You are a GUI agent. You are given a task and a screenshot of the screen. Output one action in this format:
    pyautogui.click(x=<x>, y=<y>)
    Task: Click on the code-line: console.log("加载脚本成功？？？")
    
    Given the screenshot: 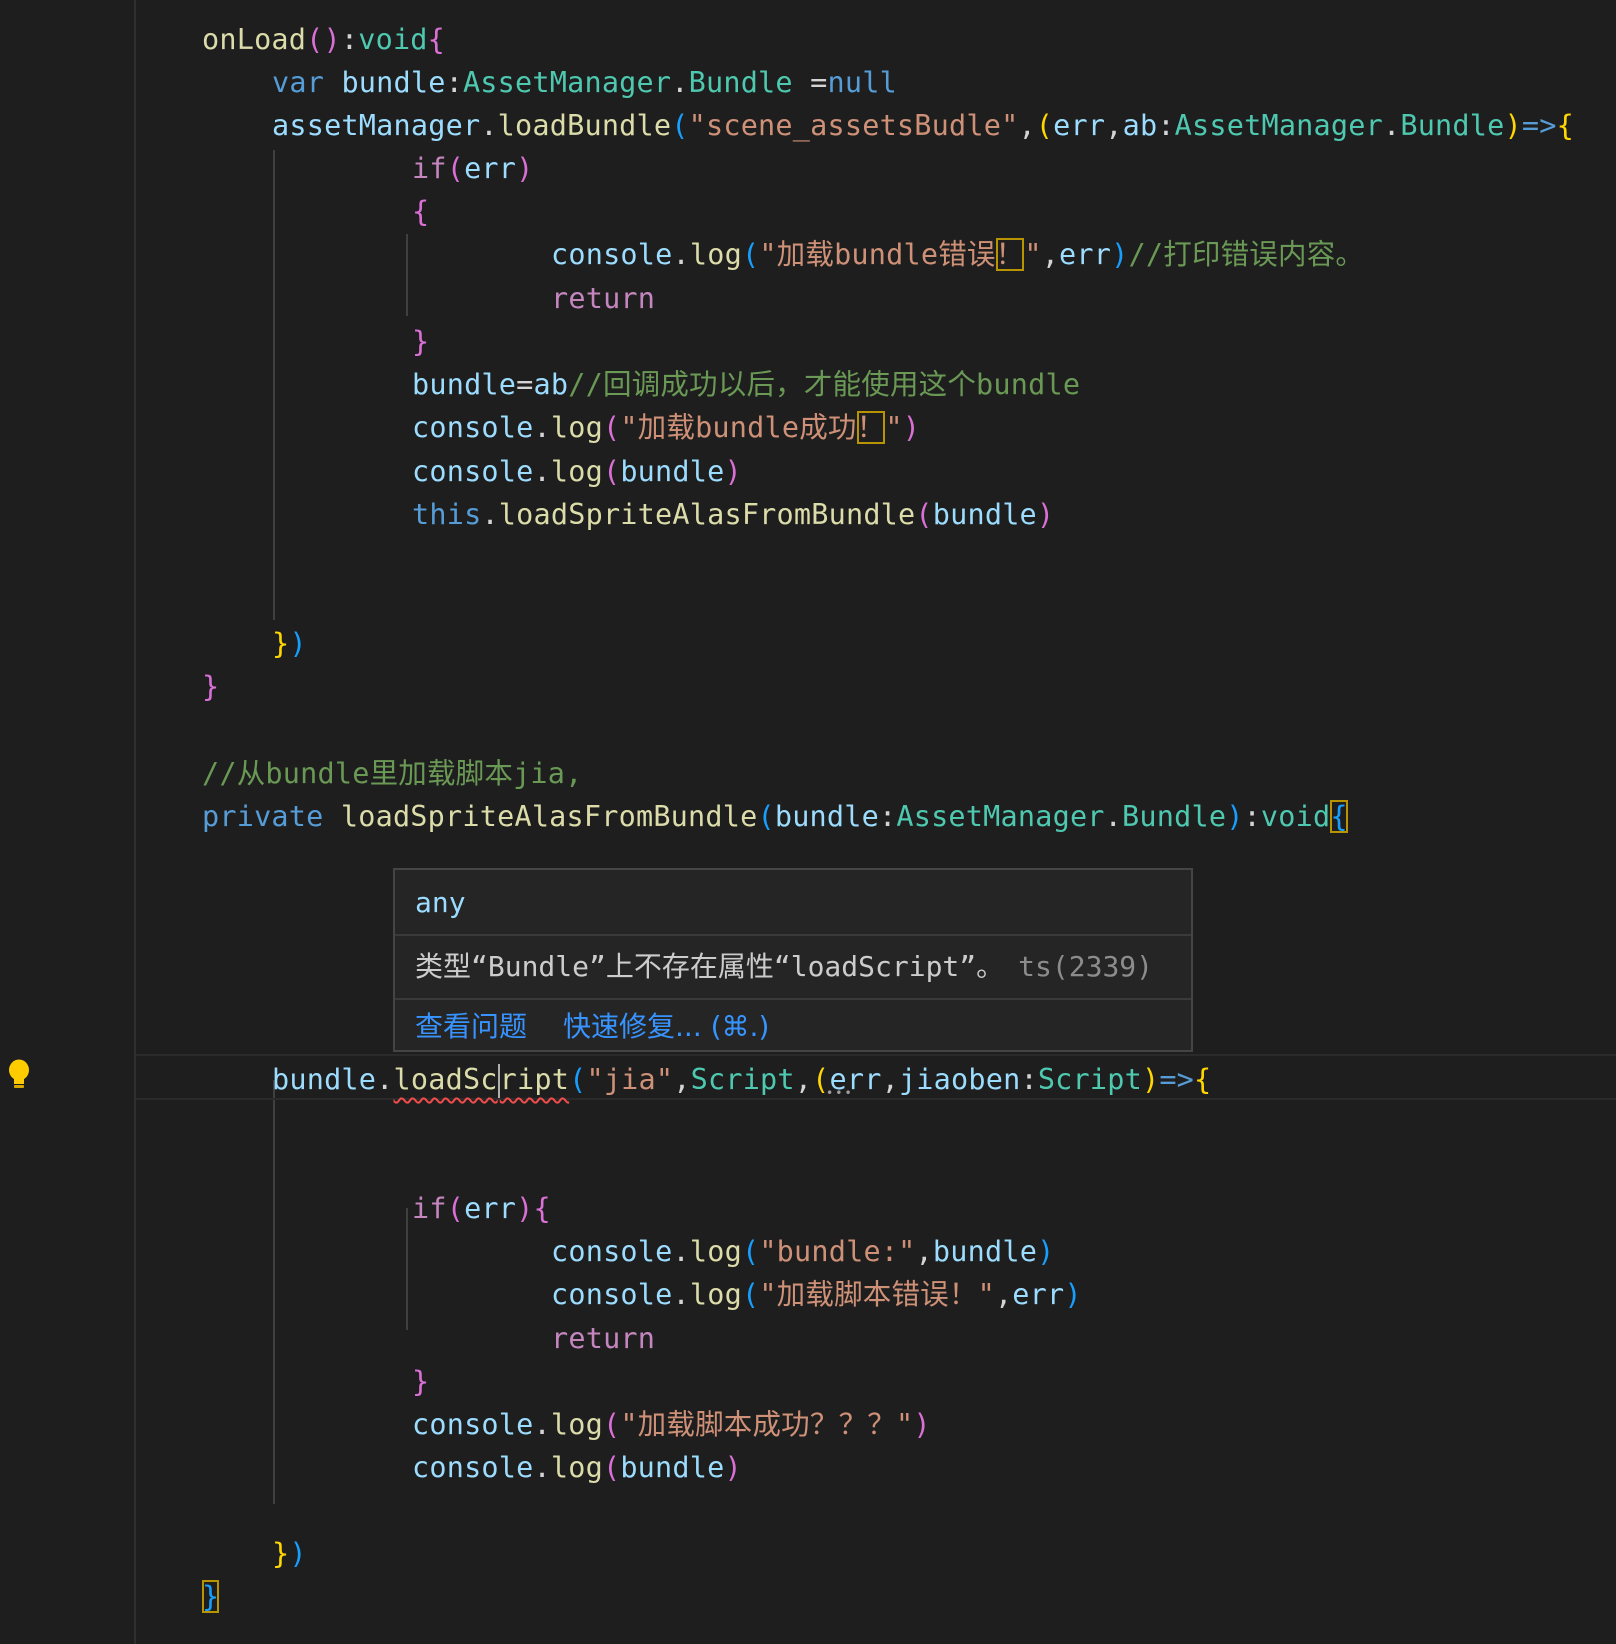 What is the action you would take?
    pyautogui.click(x=671, y=1424)
    